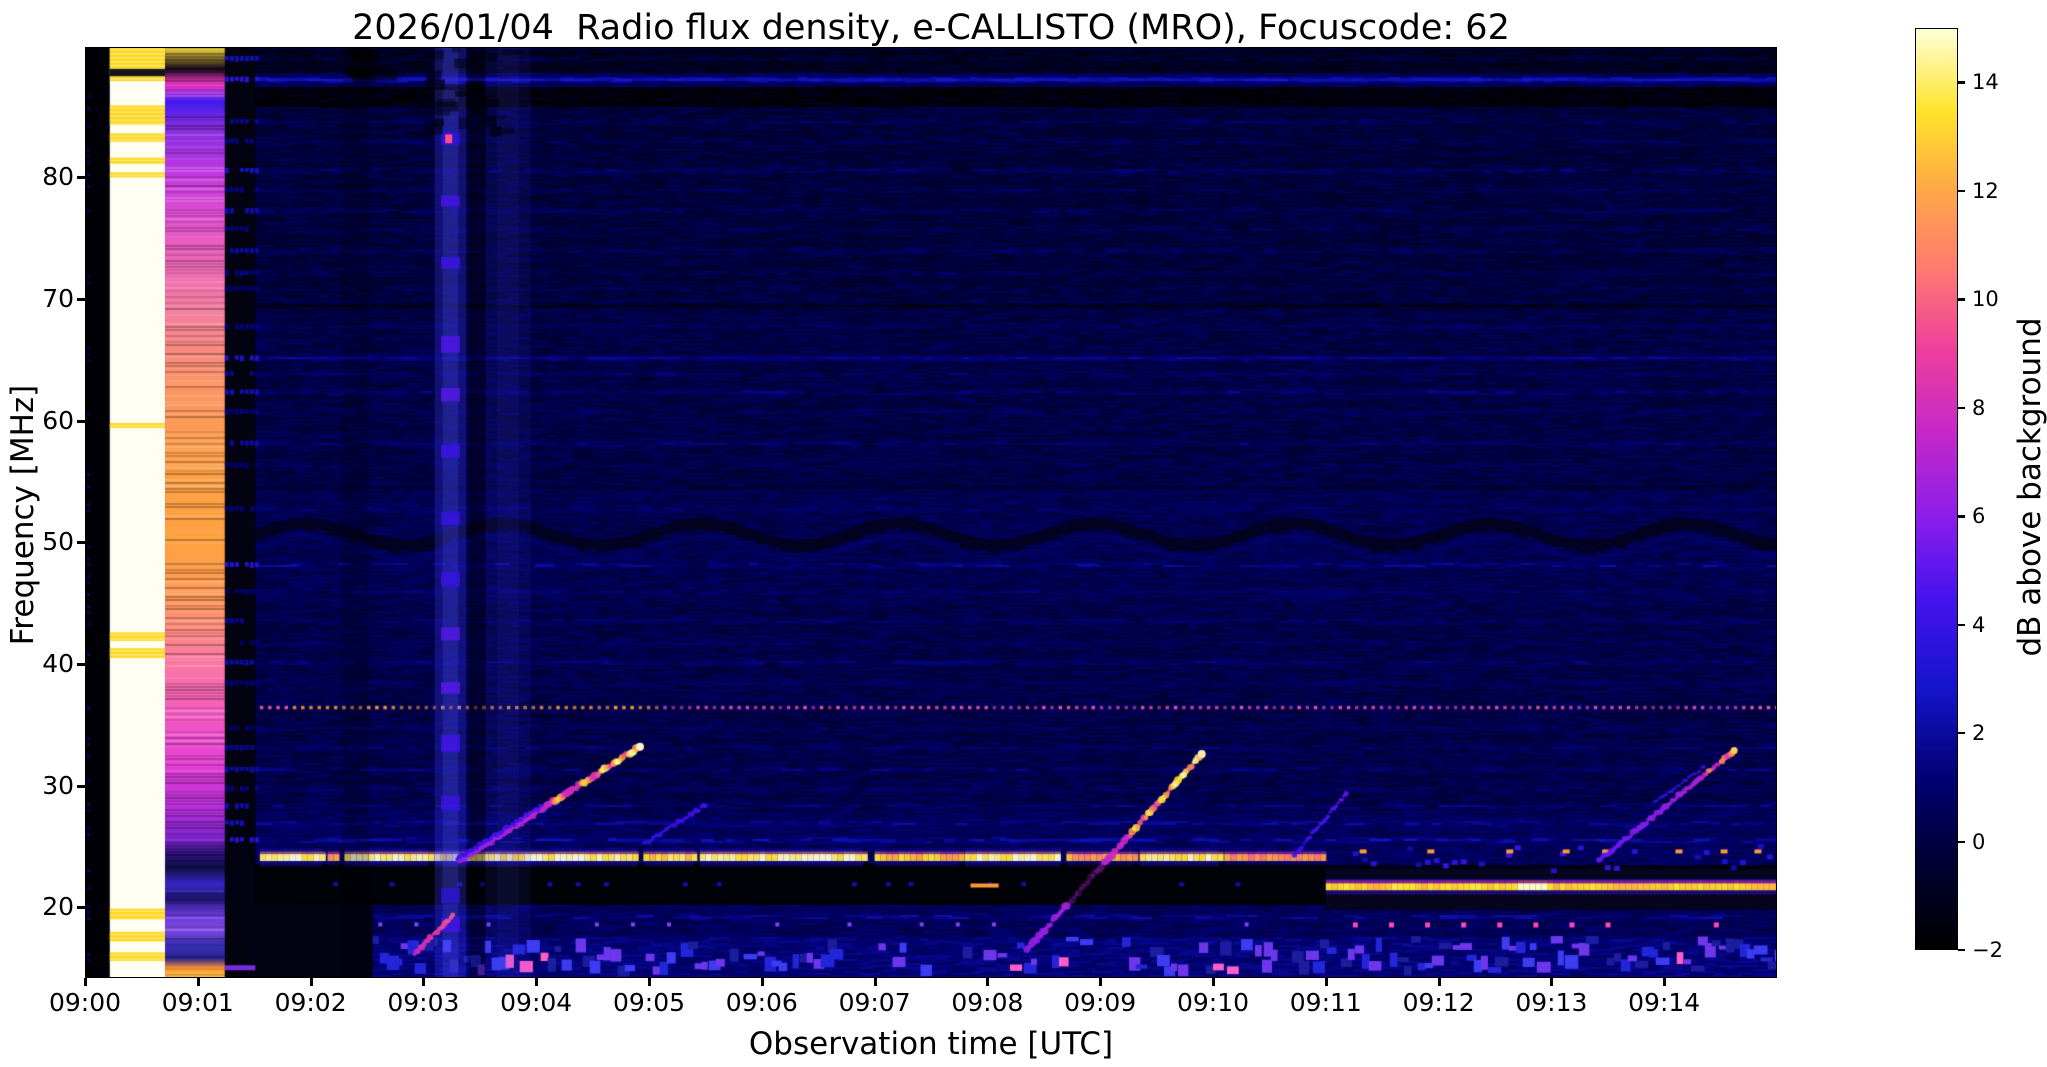 The height and width of the screenshot is (1067, 2047). I want to click on x-tick-label: 09:01, so click(197, 1002).